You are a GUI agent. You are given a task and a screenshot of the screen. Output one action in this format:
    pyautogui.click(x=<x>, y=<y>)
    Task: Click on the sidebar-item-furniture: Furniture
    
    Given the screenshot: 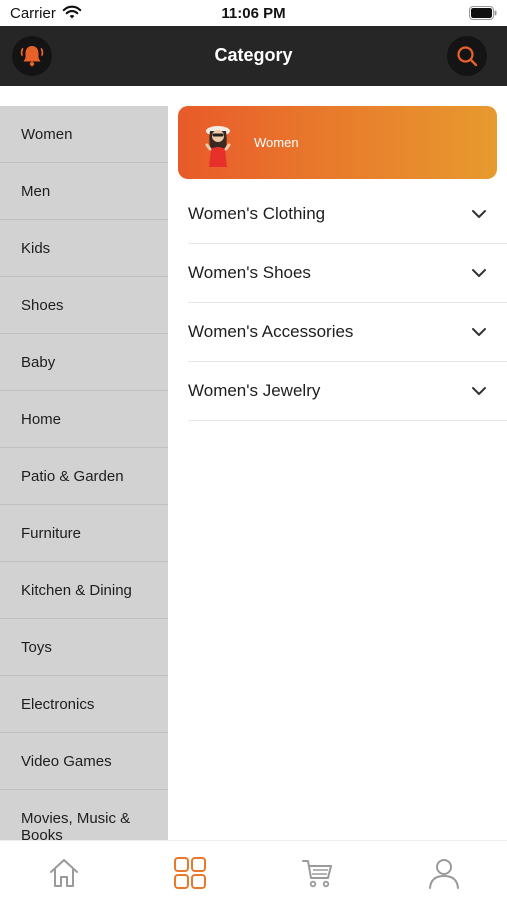 What is the action you would take?
    pyautogui.click(x=84, y=533)
    